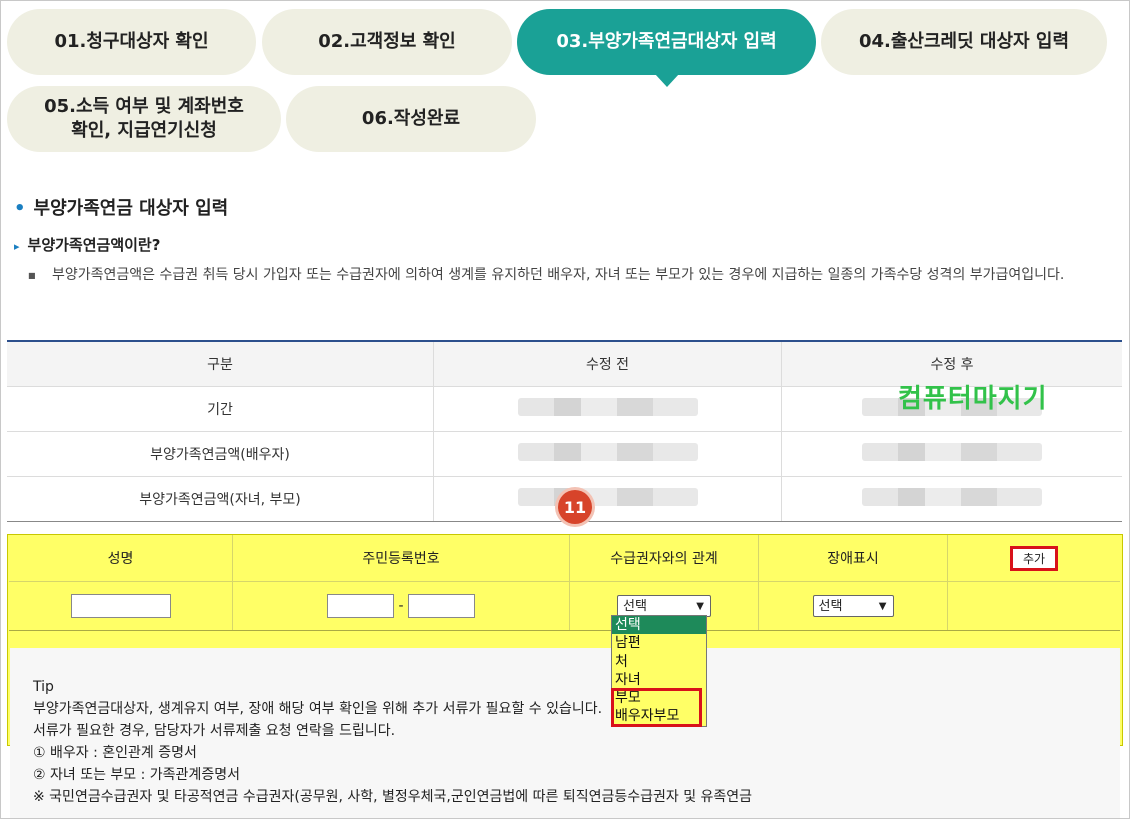 The image size is (1130, 819). Describe the element at coordinates (635, 606) in the screenshot. I see `relation-select-value: 선택` at that location.